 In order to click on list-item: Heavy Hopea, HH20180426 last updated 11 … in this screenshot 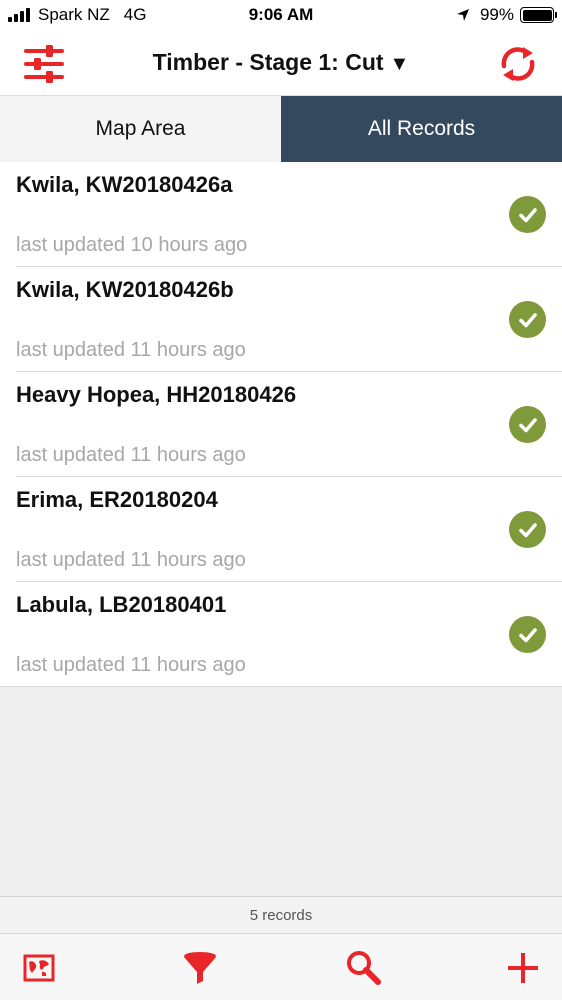, I will do `click(281, 424)`.